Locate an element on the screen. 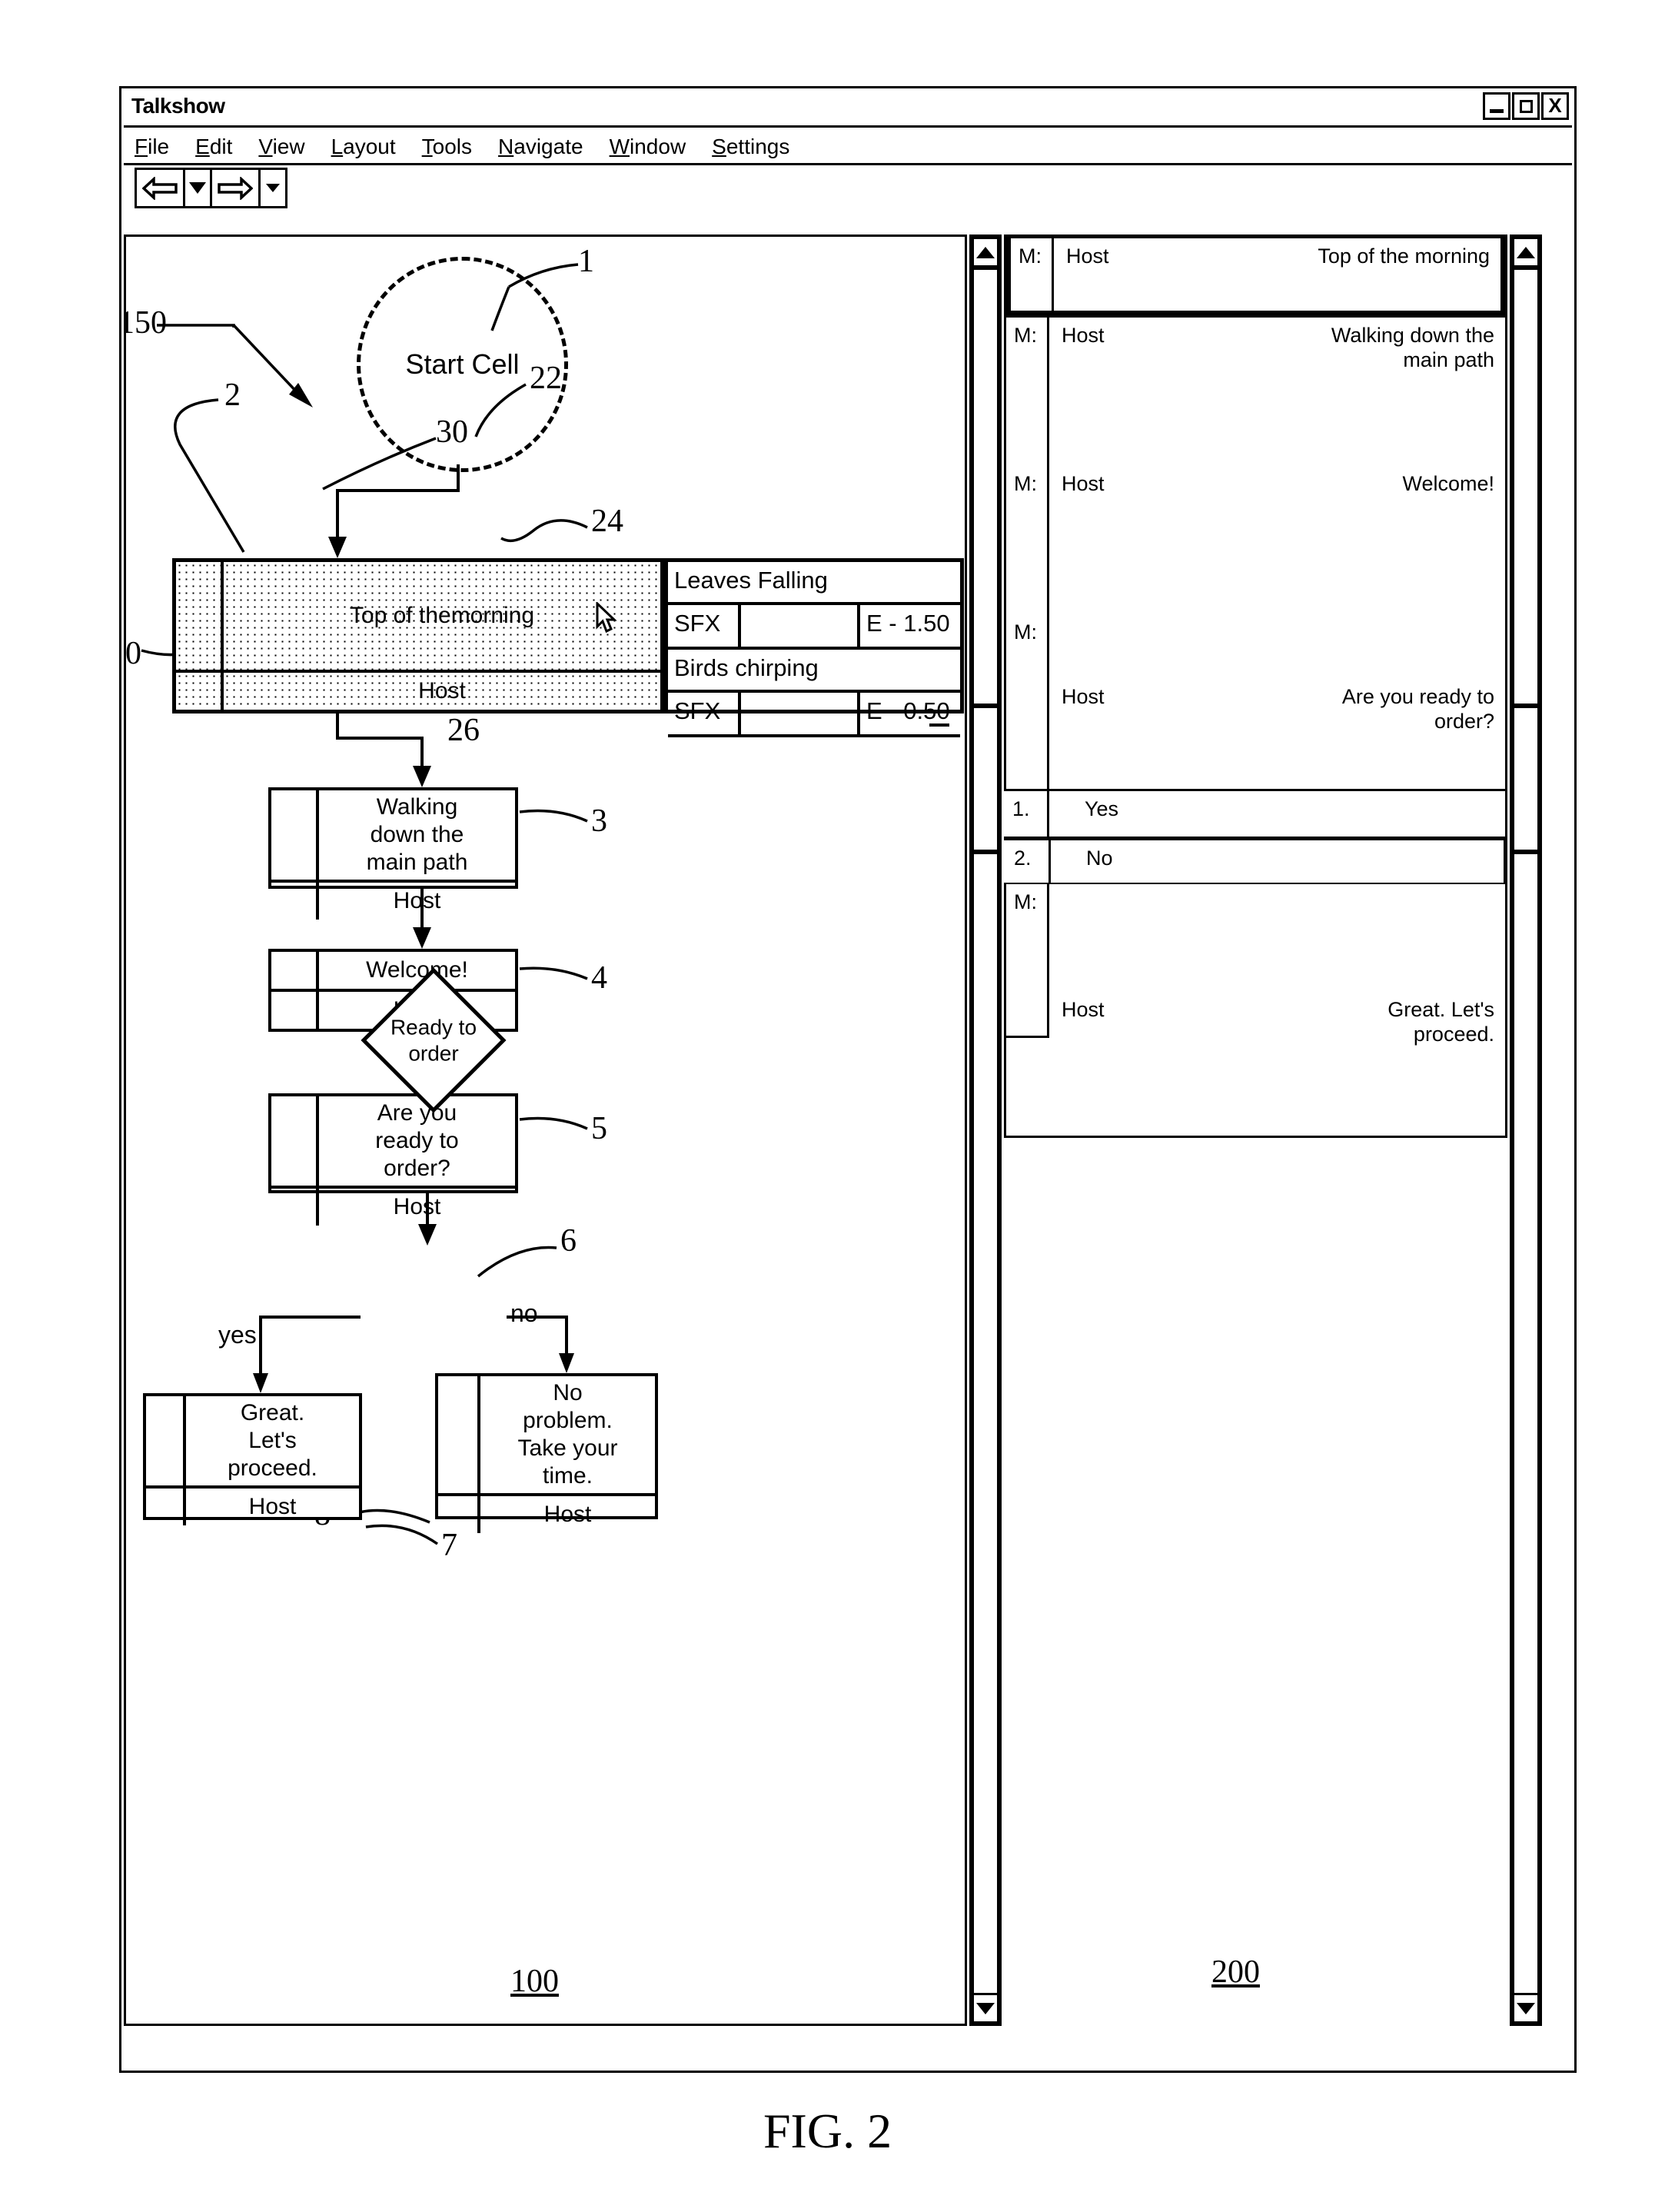  sfx-row-2-timing: E - 0.50 is located at coordinates (908, 710).